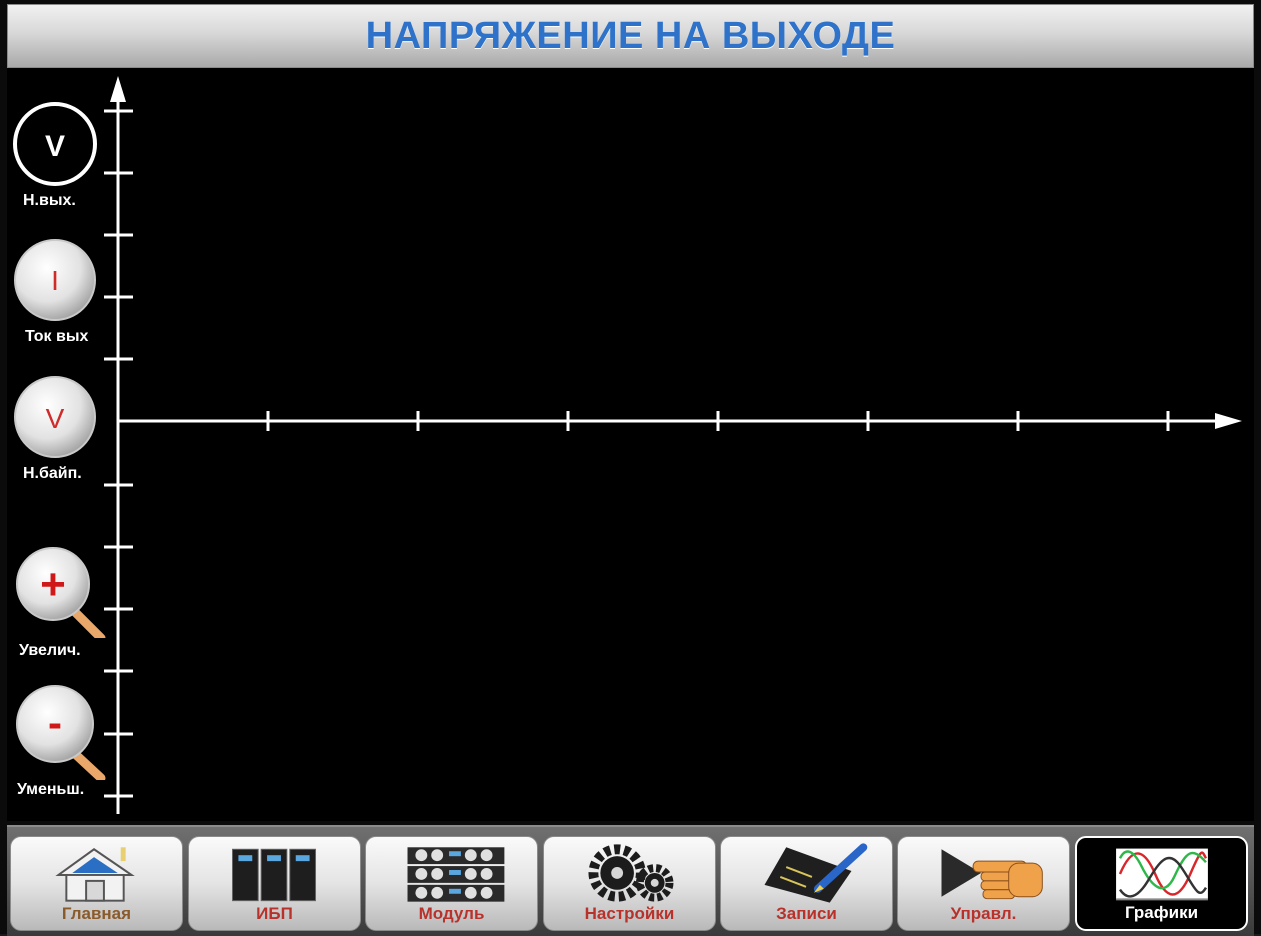 The image size is (1261, 936). I want to click on module-rack-icon, so click(456, 874).